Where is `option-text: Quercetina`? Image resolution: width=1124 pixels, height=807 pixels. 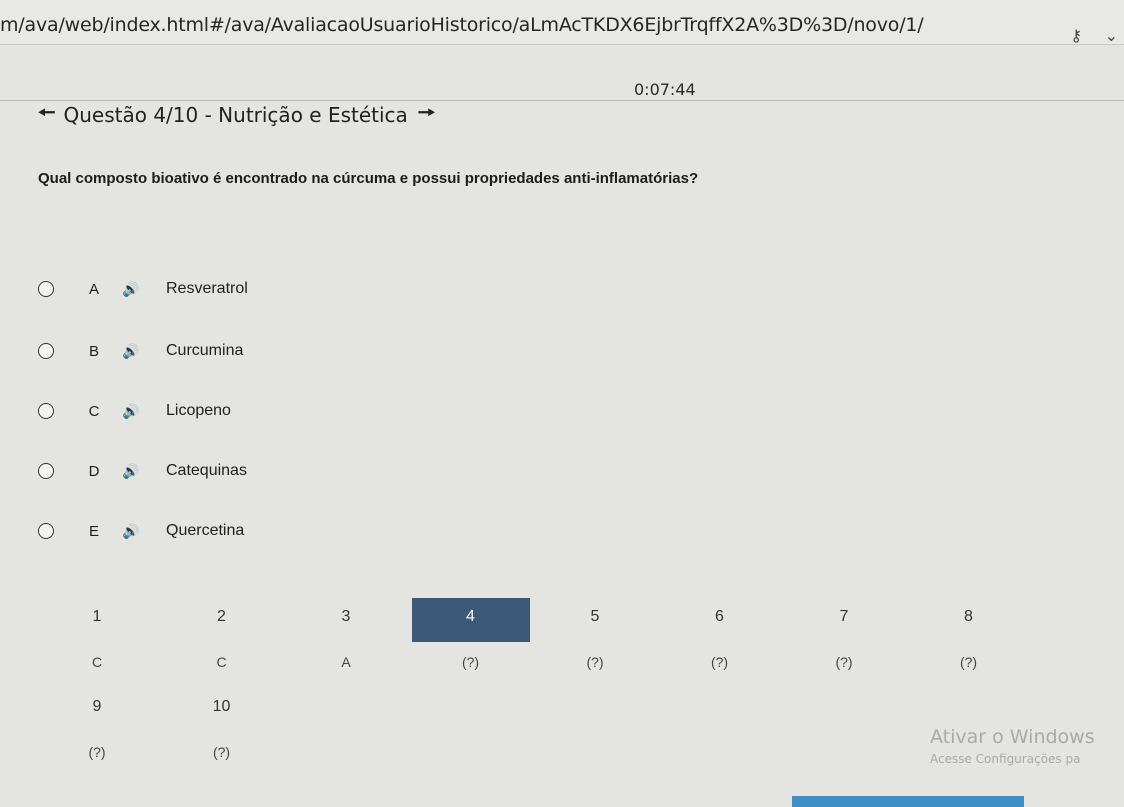 option-text: Quercetina is located at coordinates (205, 530).